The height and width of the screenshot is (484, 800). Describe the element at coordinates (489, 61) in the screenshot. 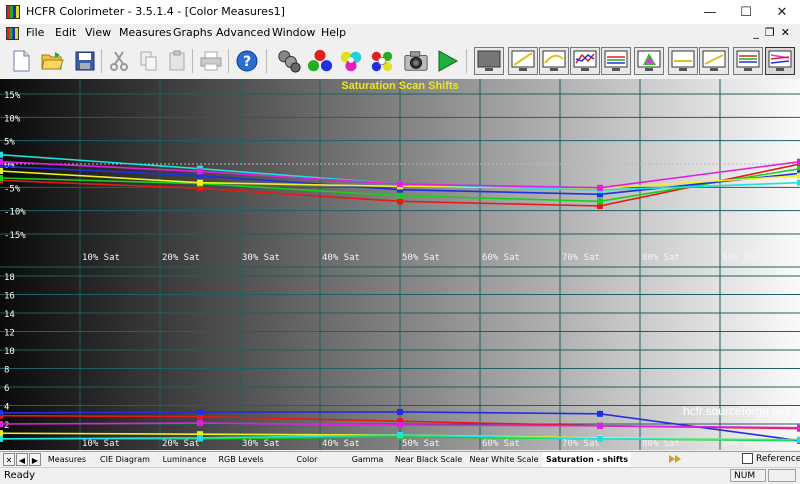

I see `graph-gray-icon` at that location.